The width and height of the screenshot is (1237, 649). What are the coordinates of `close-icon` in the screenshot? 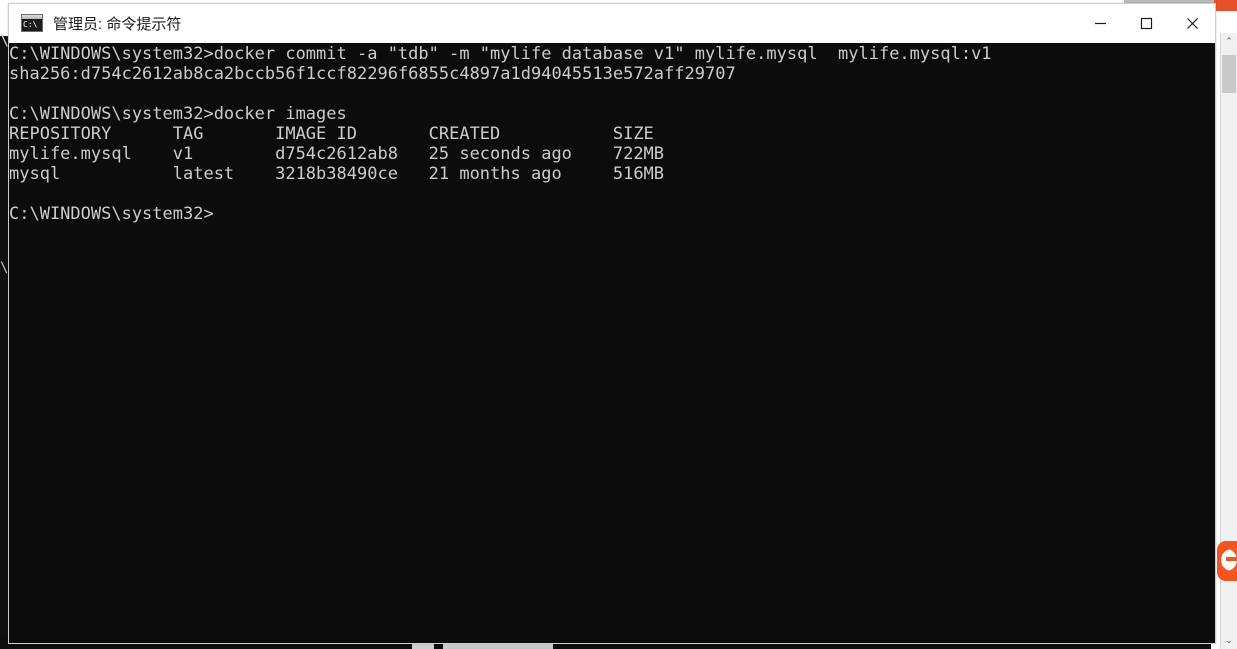 It's located at (1192, 23).